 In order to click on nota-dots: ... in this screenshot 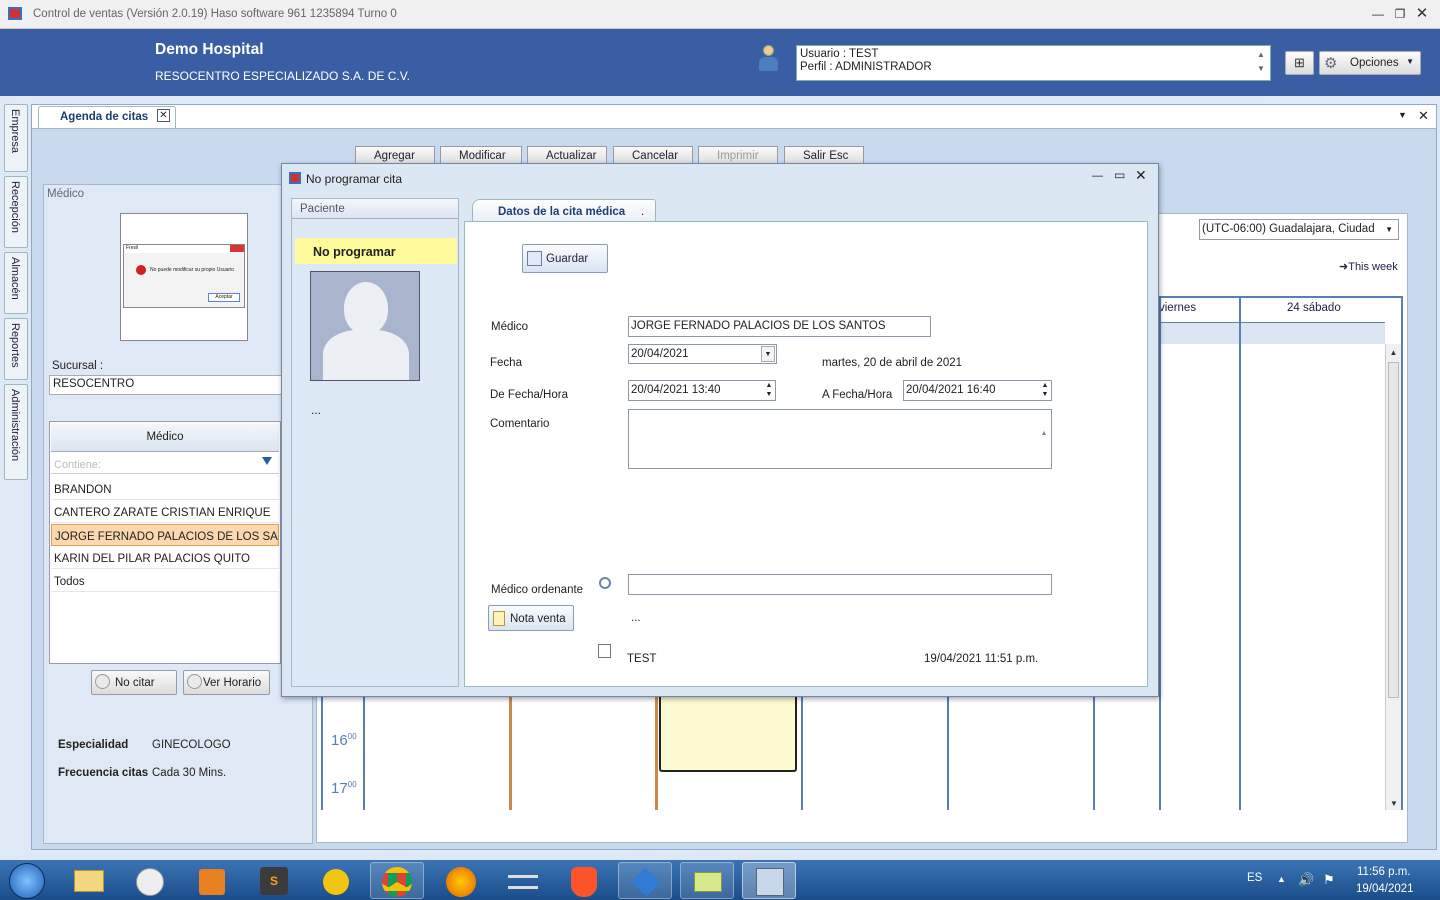, I will do `click(636, 618)`.